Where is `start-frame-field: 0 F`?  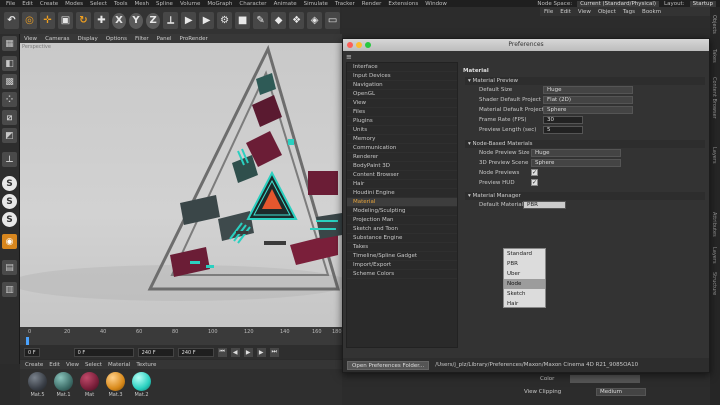 start-frame-field: 0 F is located at coordinates (32, 352).